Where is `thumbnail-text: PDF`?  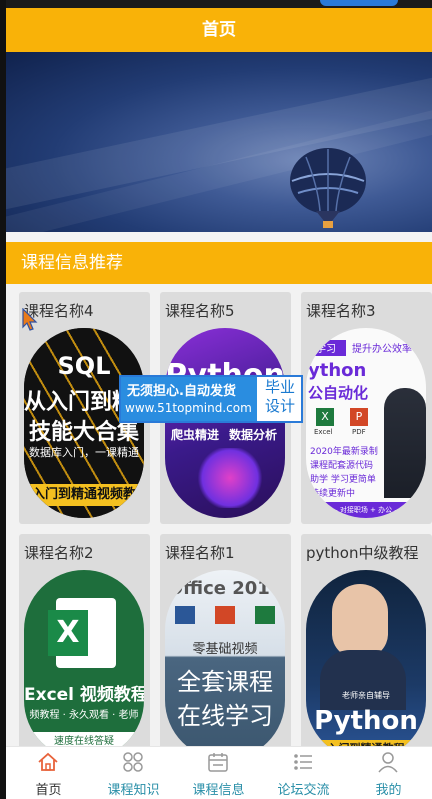 thumbnail-text: PDF is located at coordinates (359, 432).